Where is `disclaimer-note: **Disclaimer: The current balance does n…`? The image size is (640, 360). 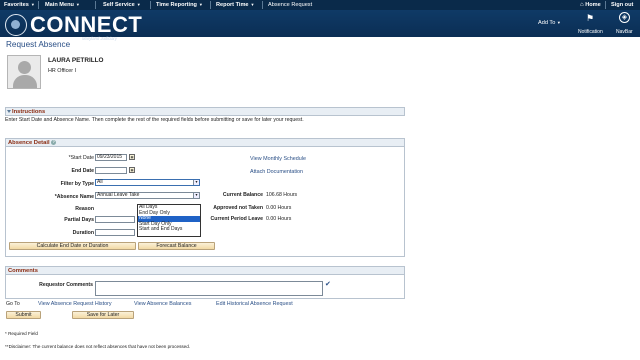
disclaimer-note: **Disclaimer: The current balance does n… is located at coordinates (98, 346).